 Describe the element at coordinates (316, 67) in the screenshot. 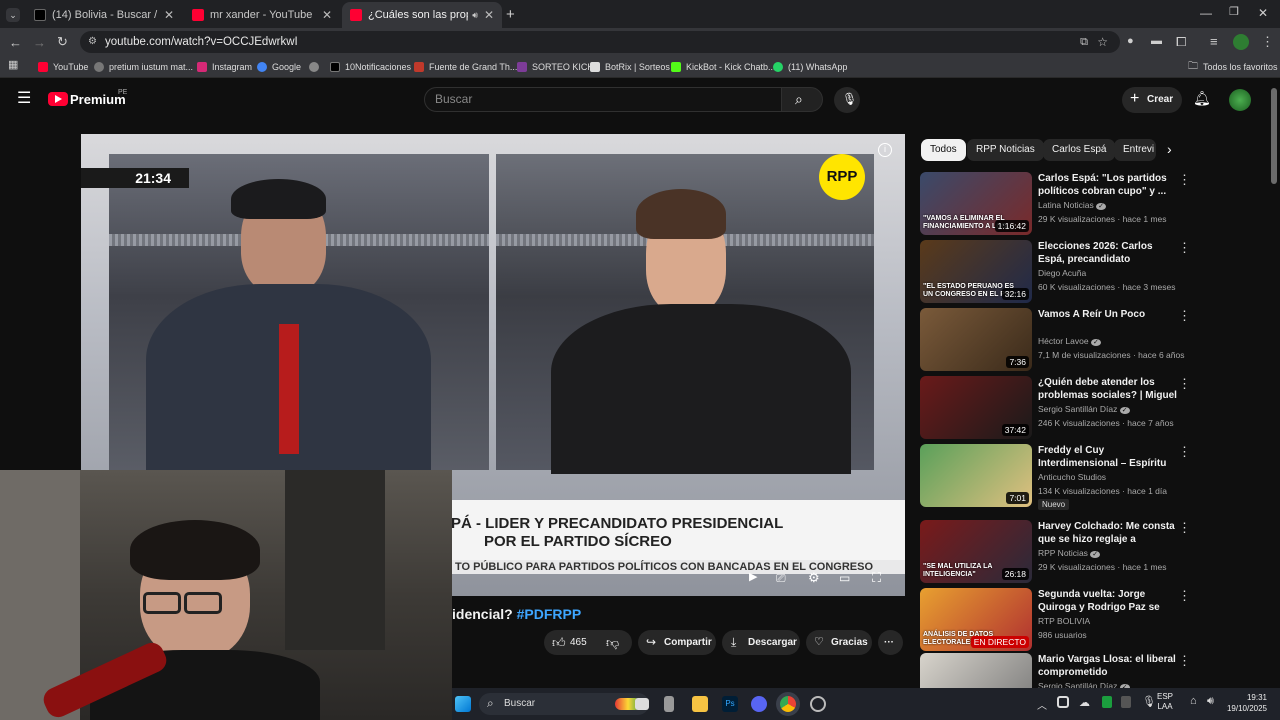

I see `bookmark-unnamed` at that location.